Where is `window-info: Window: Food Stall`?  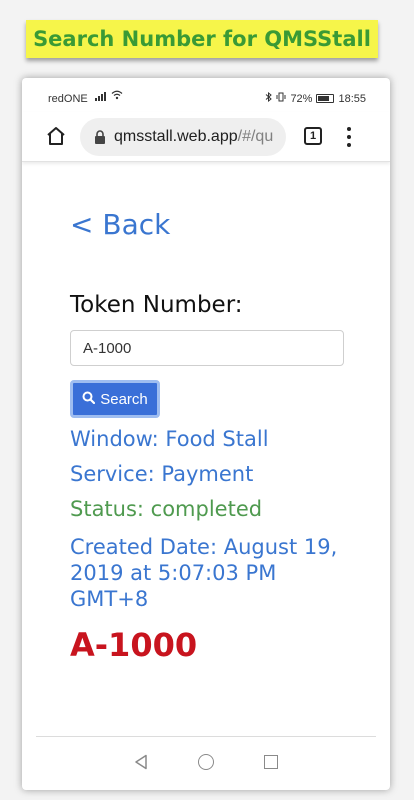 window-info: Window: Food Stall is located at coordinates (169, 439).